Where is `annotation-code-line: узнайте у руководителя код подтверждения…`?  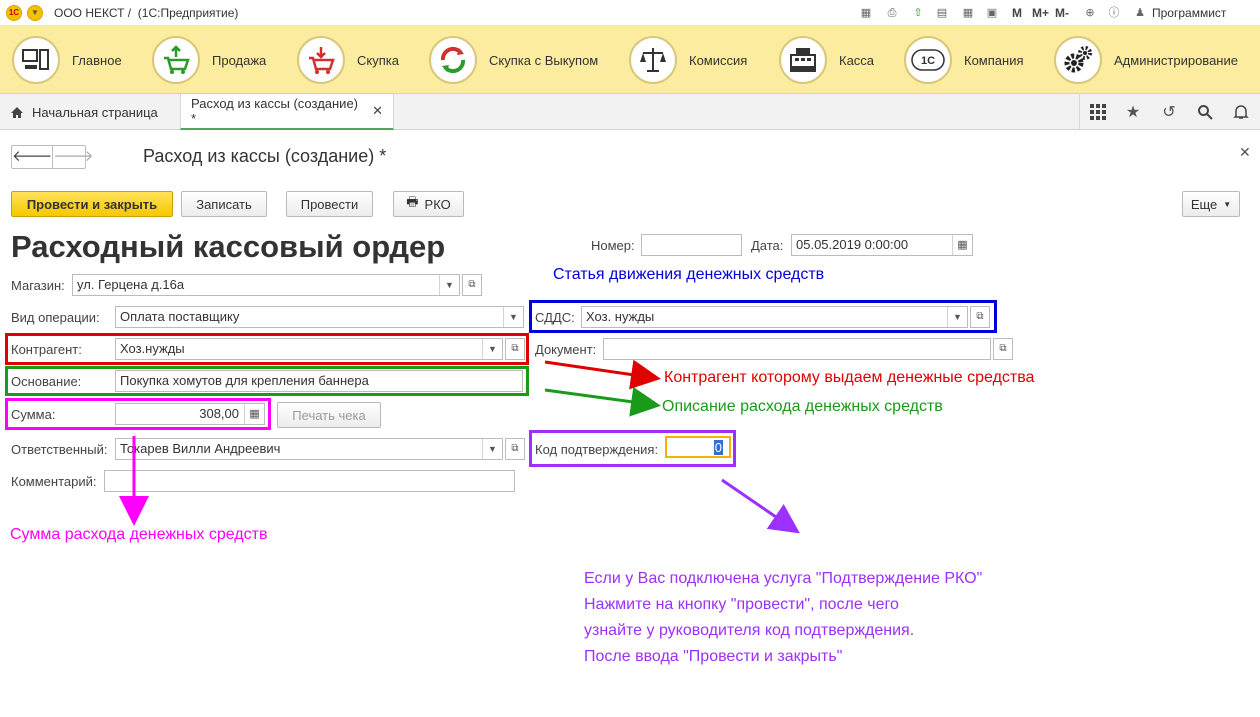 annotation-code-line: узнайте у руководителя код подтверждения… is located at coordinates (749, 630).